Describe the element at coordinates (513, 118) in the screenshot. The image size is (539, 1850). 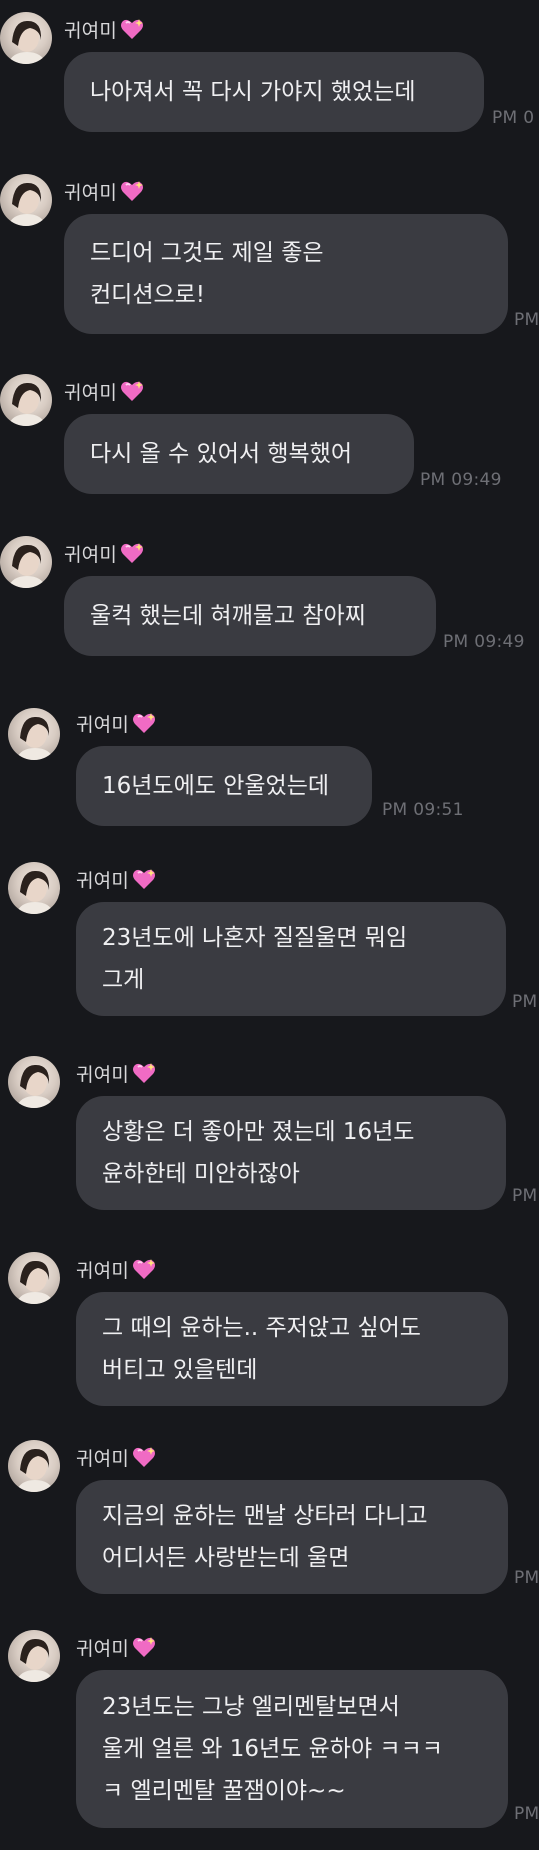
I see `message-time: PM 0` at that location.